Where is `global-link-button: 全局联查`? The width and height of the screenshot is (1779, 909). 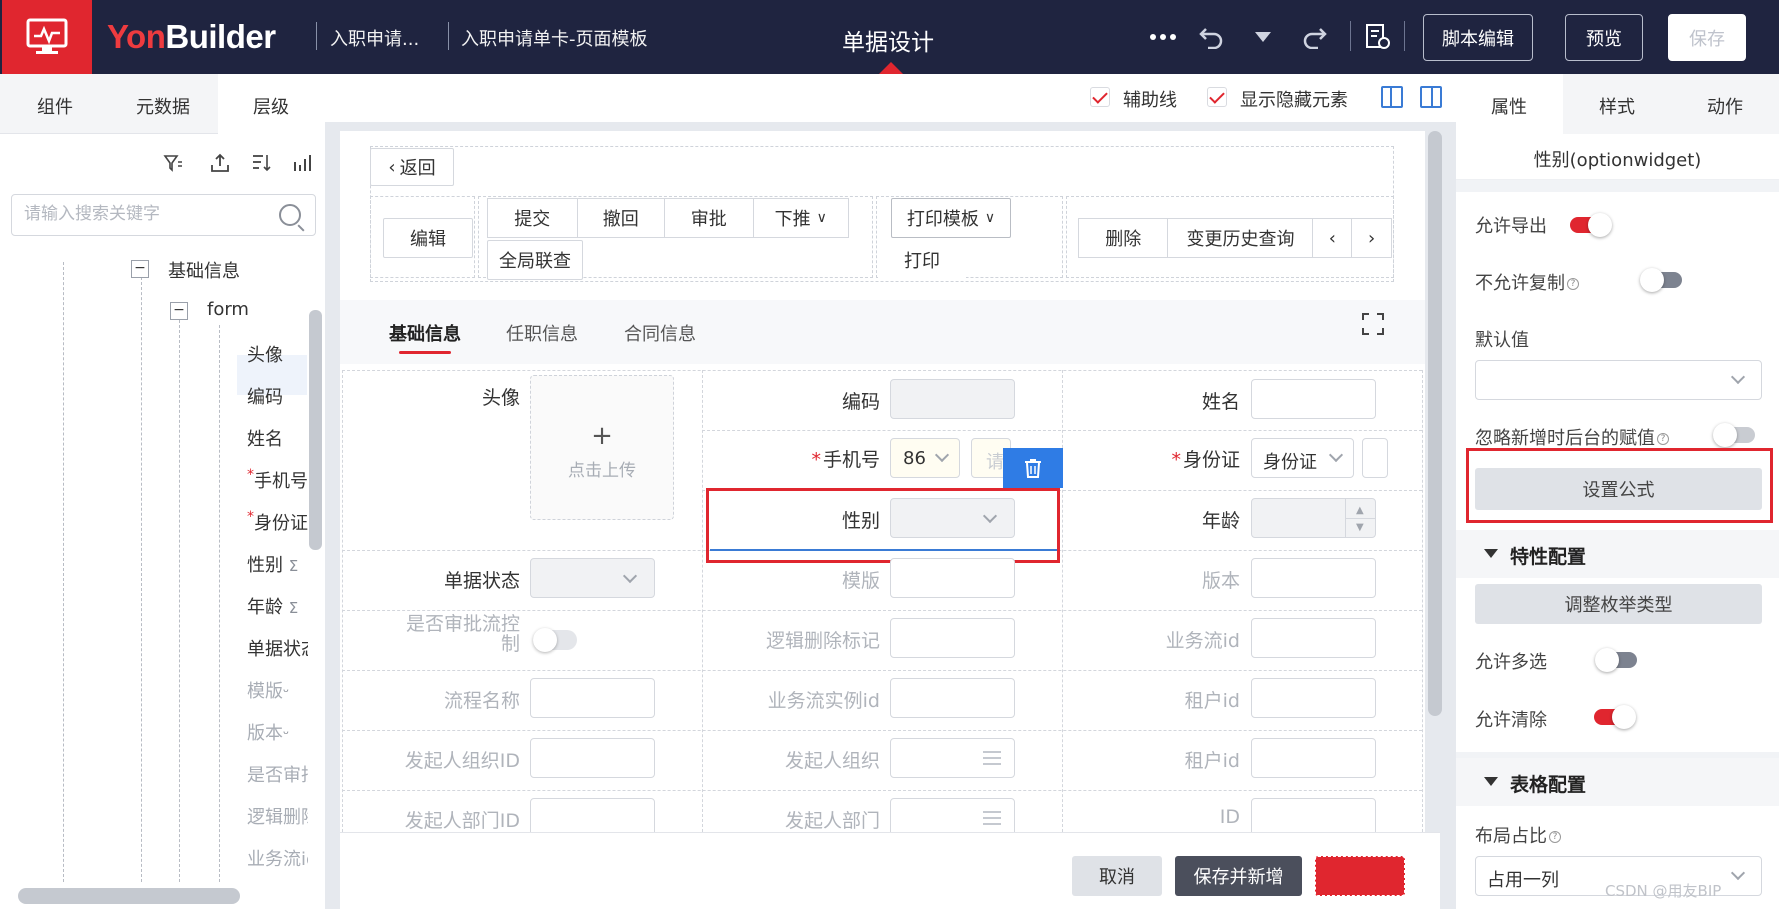 global-link-button: 全局联查 is located at coordinates (535, 260).